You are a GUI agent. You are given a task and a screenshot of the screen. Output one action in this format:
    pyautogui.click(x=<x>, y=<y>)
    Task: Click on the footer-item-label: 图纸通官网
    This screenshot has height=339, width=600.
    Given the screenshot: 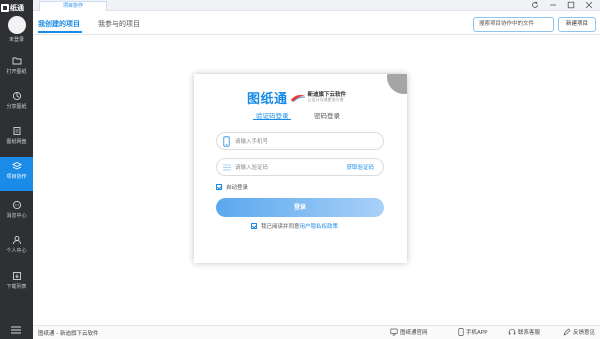 What is the action you would take?
    pyautogui.click(x=414, y=333)
    